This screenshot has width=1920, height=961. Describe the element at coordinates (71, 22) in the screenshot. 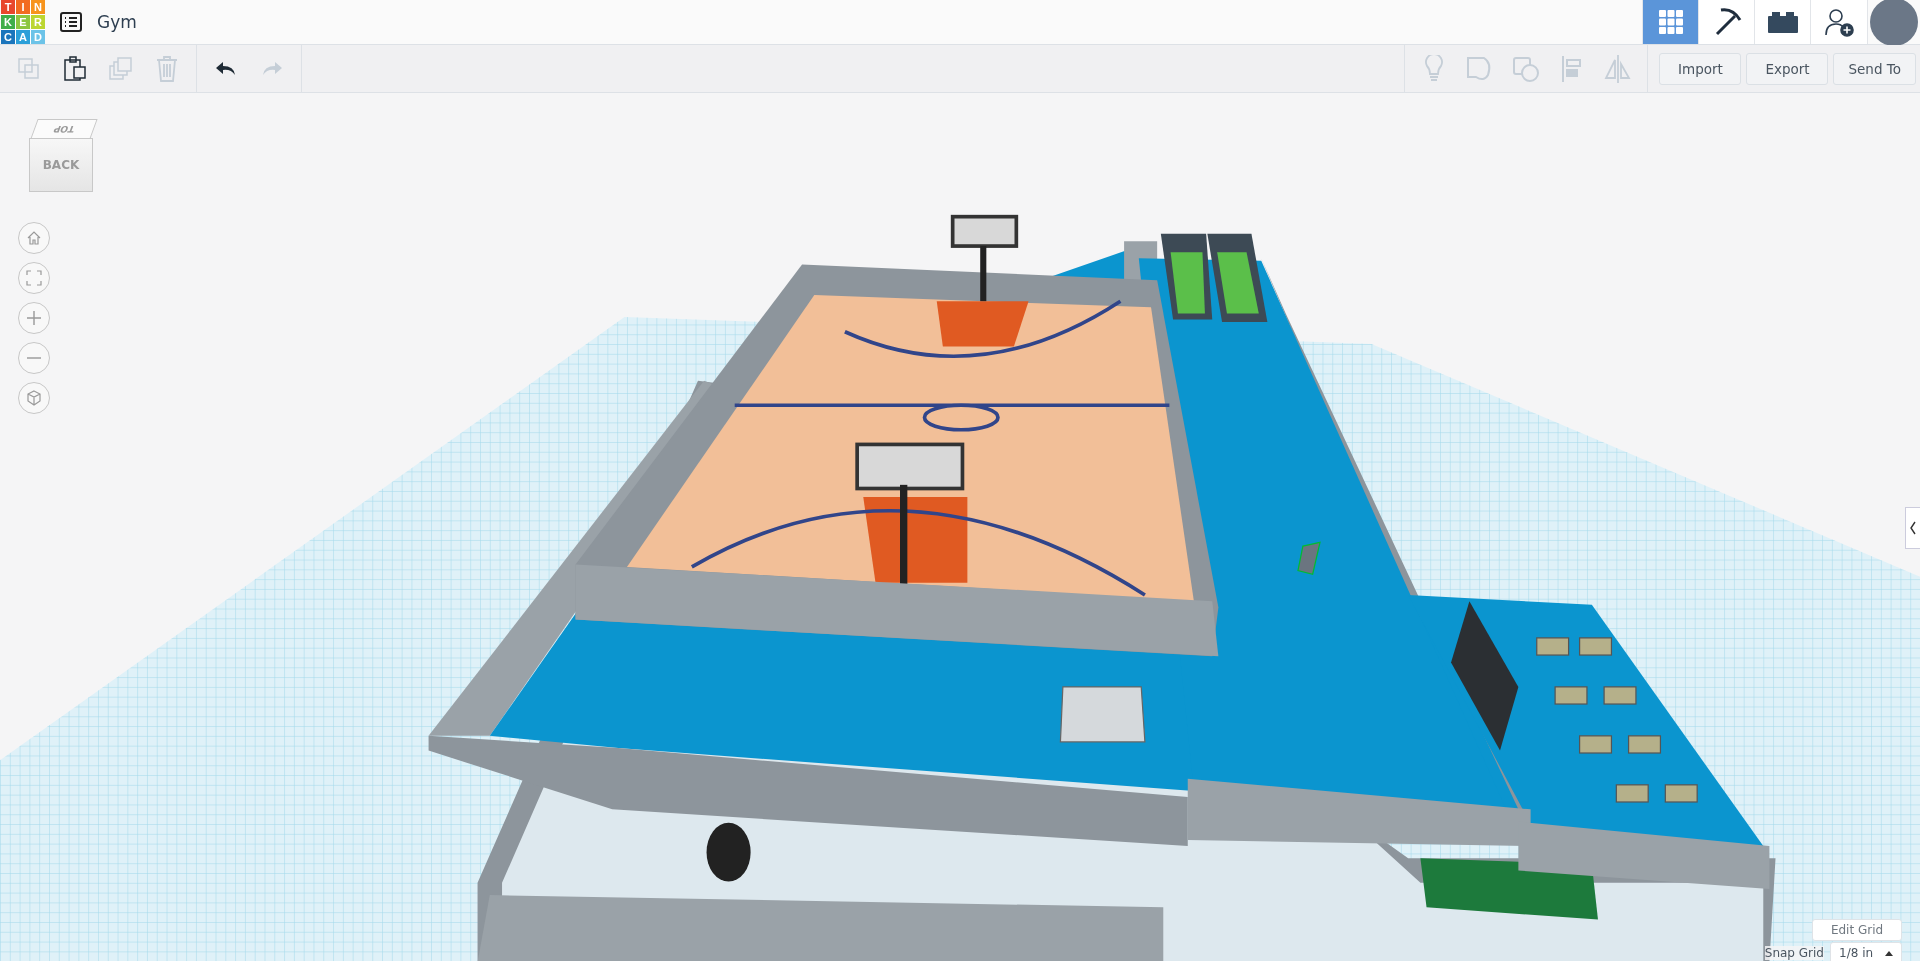

I see `design-list-icon` at that location.